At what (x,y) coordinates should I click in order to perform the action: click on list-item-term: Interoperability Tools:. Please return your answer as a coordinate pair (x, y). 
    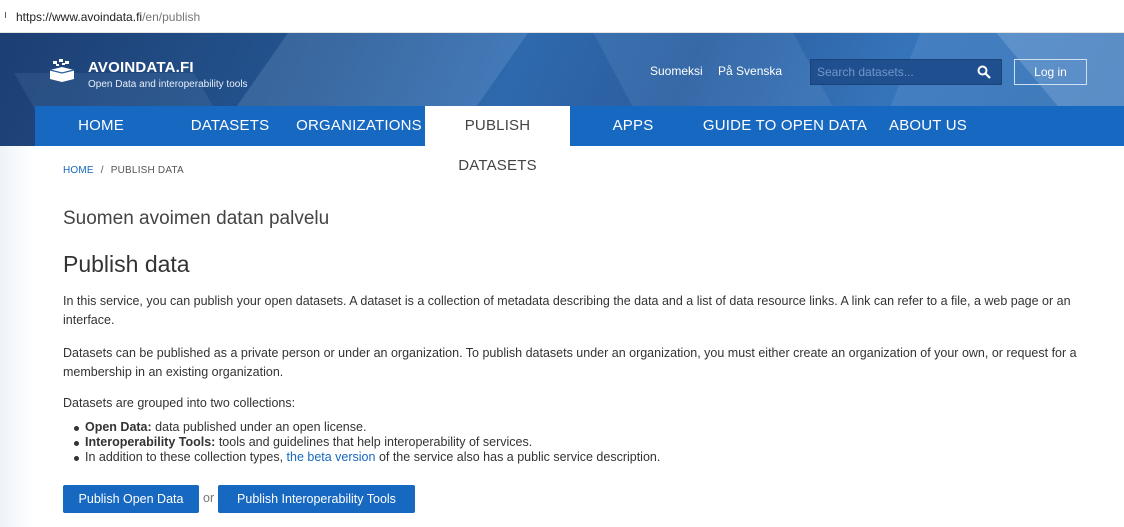
    Looking at the image, I should click on (150, 442).